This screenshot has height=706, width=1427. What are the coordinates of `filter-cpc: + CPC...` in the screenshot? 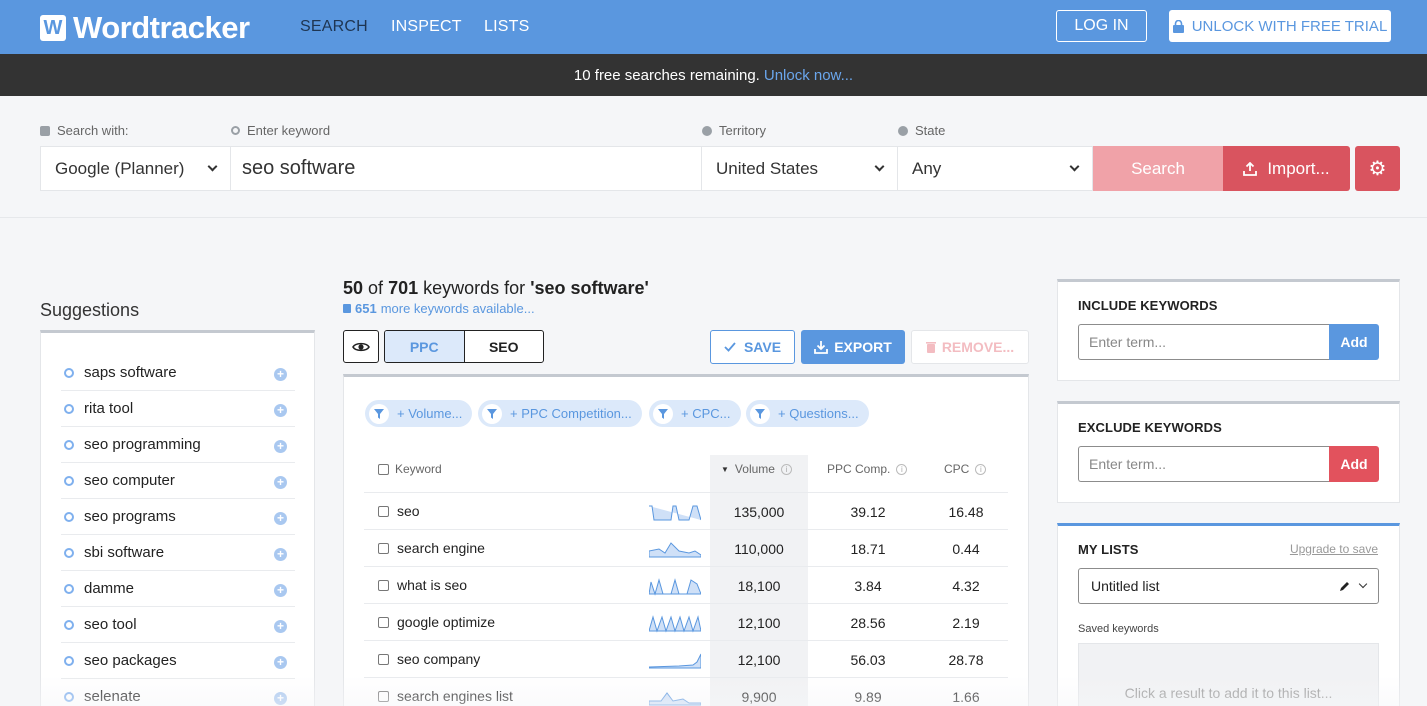 It's located at (695, 413).